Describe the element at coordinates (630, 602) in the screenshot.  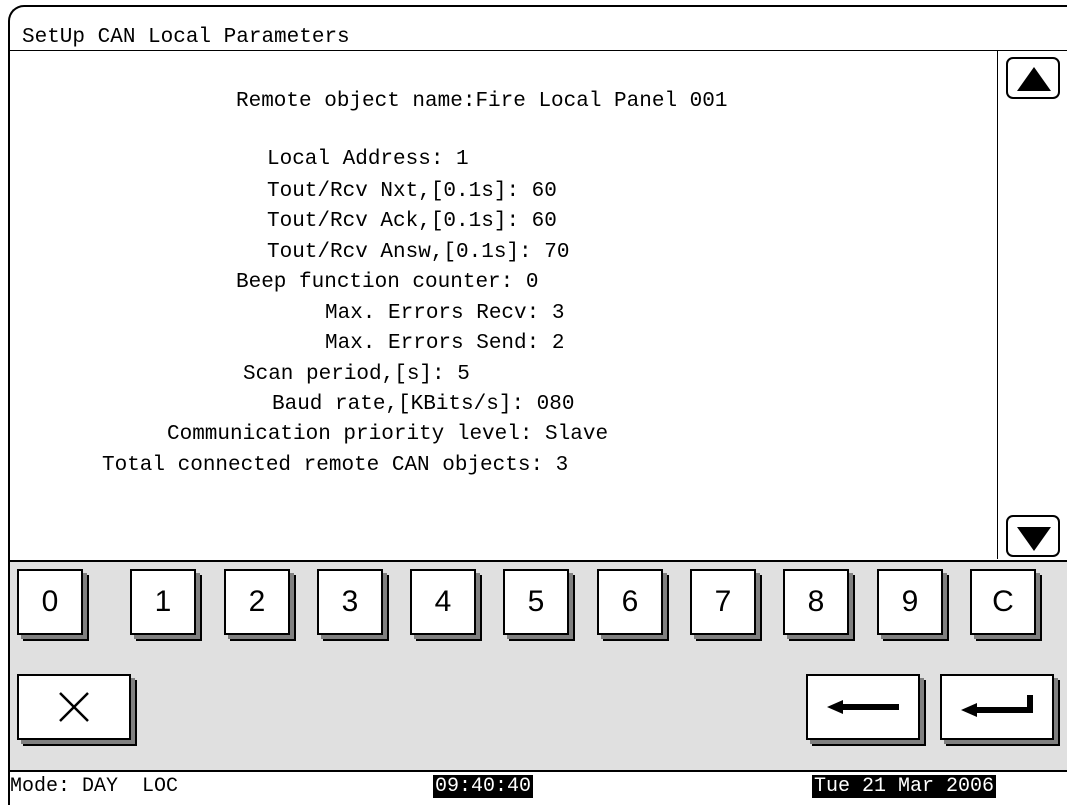
I see `key-6: 6` at that location.